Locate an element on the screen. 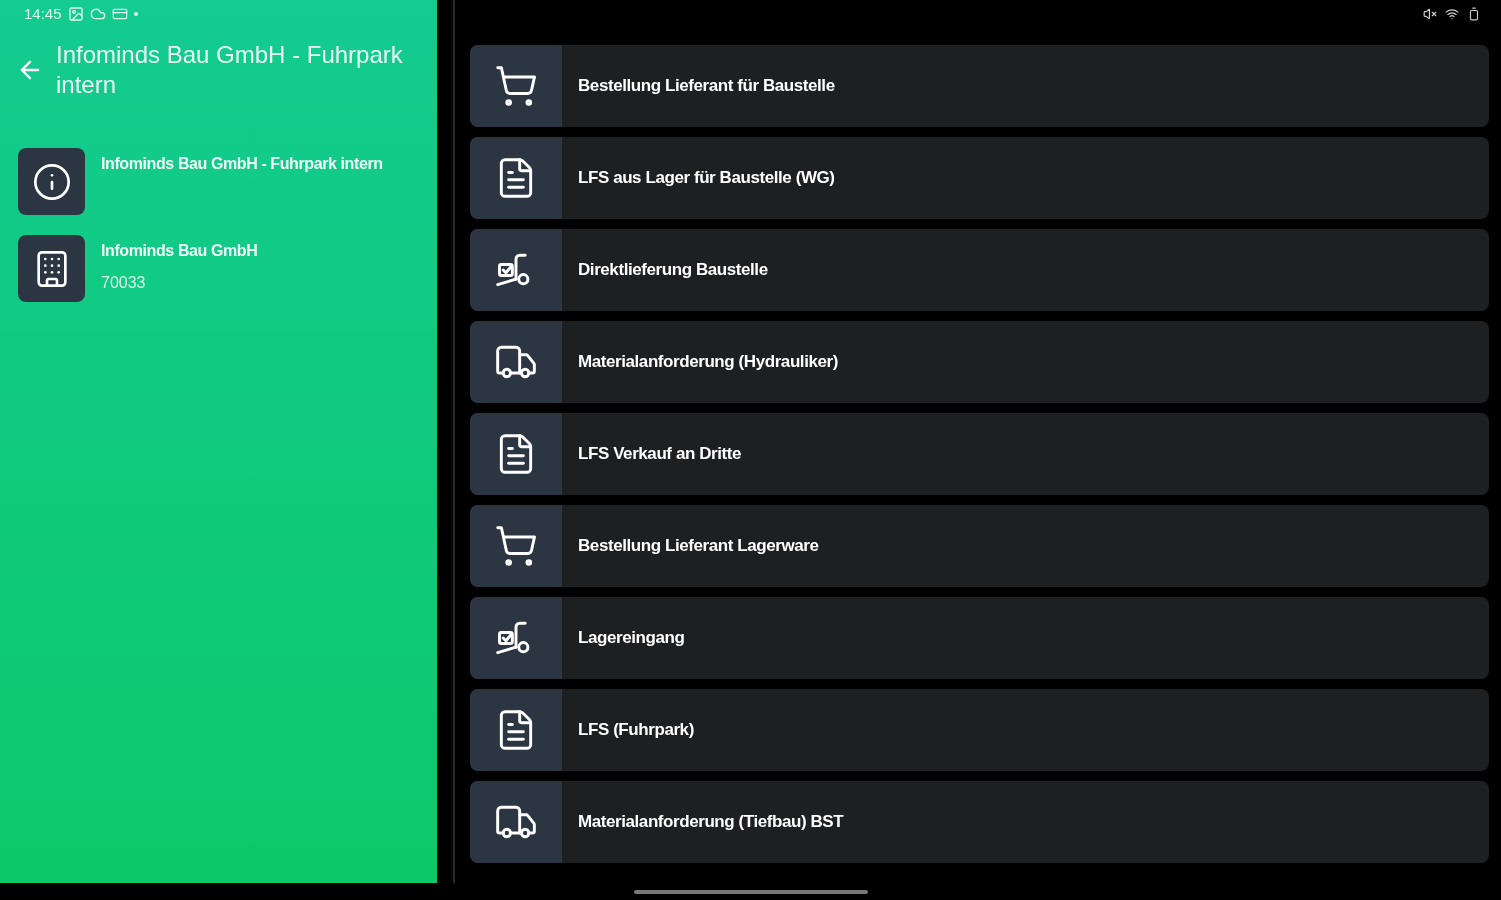 The height and width of the screenshot is (900, 1501). action-label: Direktlieferung Baustelle is located at coordinates (673, 270).